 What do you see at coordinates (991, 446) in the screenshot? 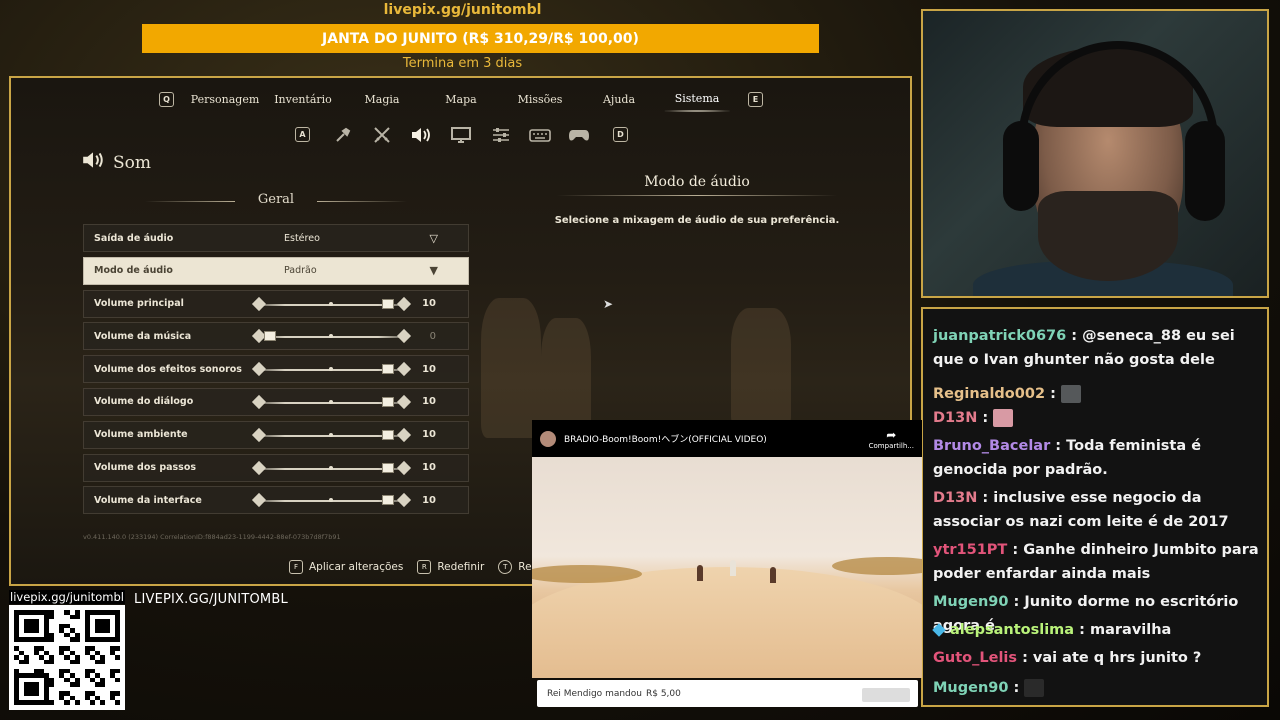
I see `chat-username: Bruno_Bacelar` at bounding box center [991, 446].